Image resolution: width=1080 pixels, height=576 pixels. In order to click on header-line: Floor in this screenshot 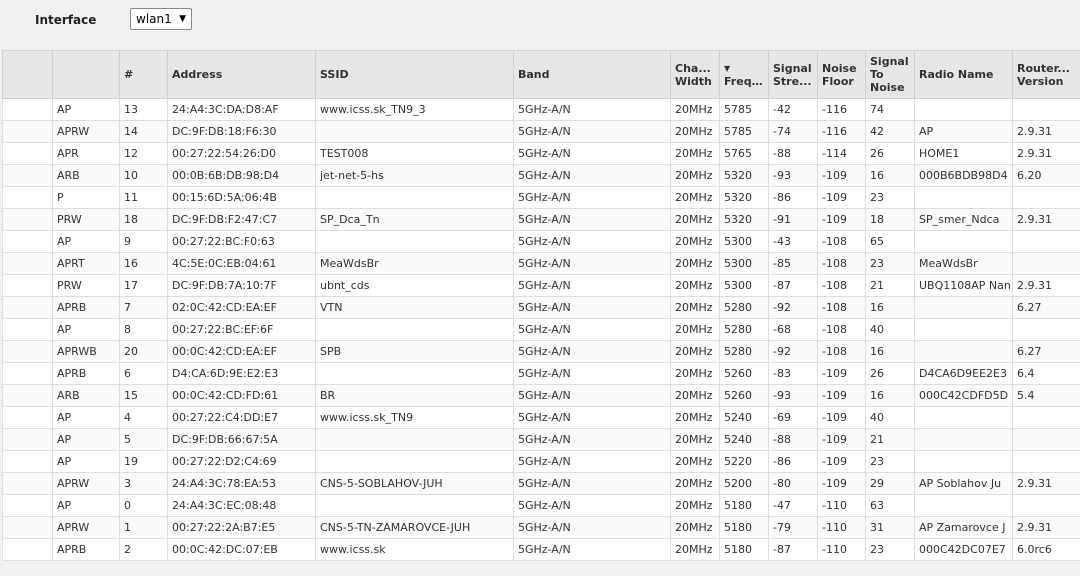, I will do `click(838, 81)`.